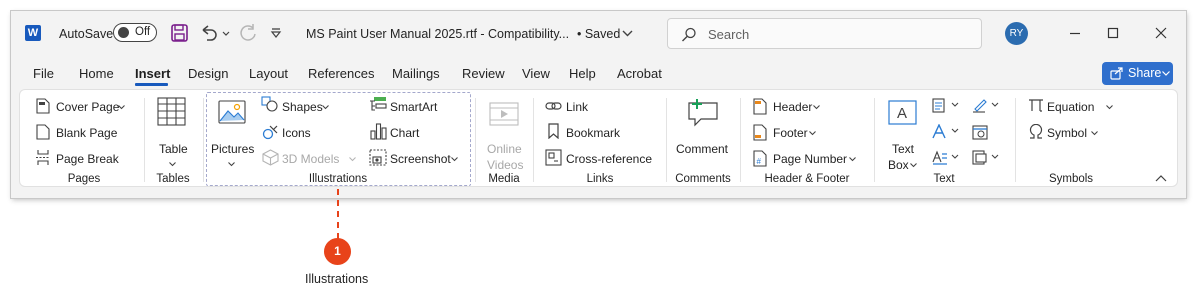 This screenshot has width=1197, height=293. Describe the element at coordinates (987, 157) in the screenshot. I see `object-icon` at that location.